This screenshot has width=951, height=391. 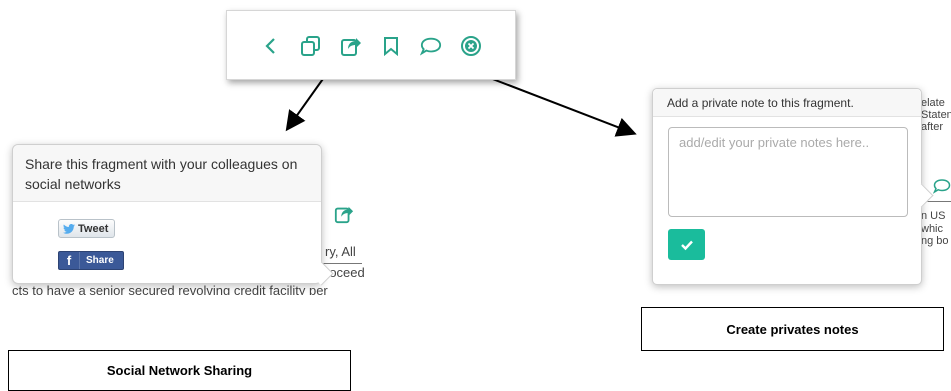 I want to click on private-note-textarea, so click(x=788, y=172).